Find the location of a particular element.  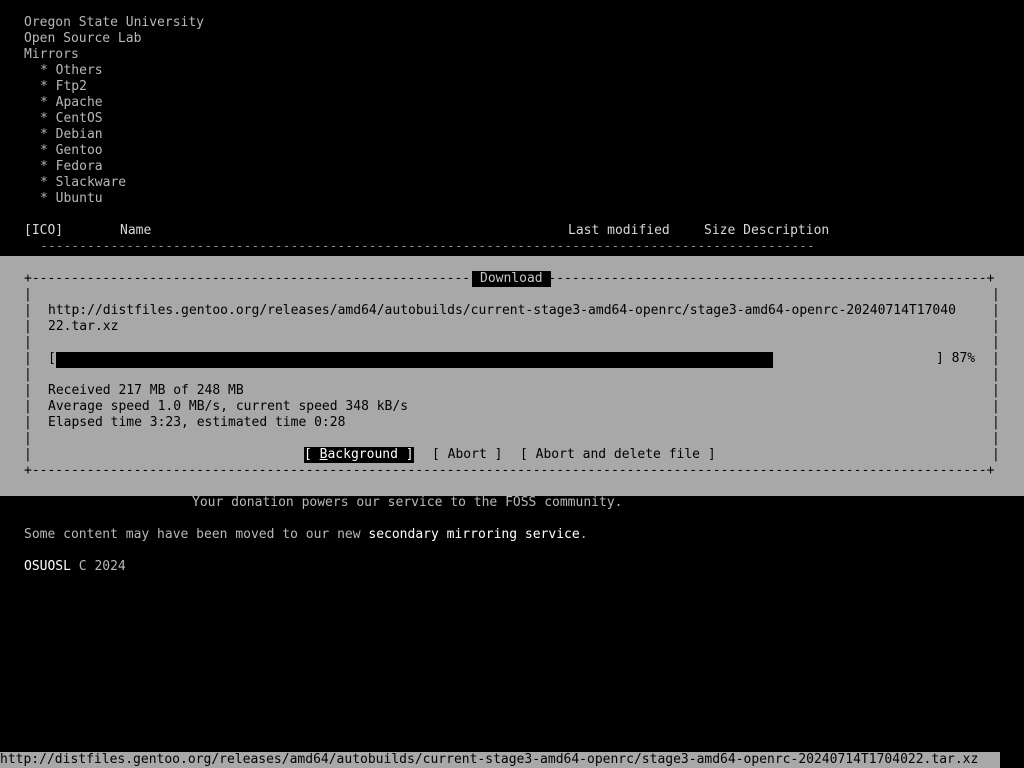

col-last-modified: Last modified is located at coordinates (619, 231).